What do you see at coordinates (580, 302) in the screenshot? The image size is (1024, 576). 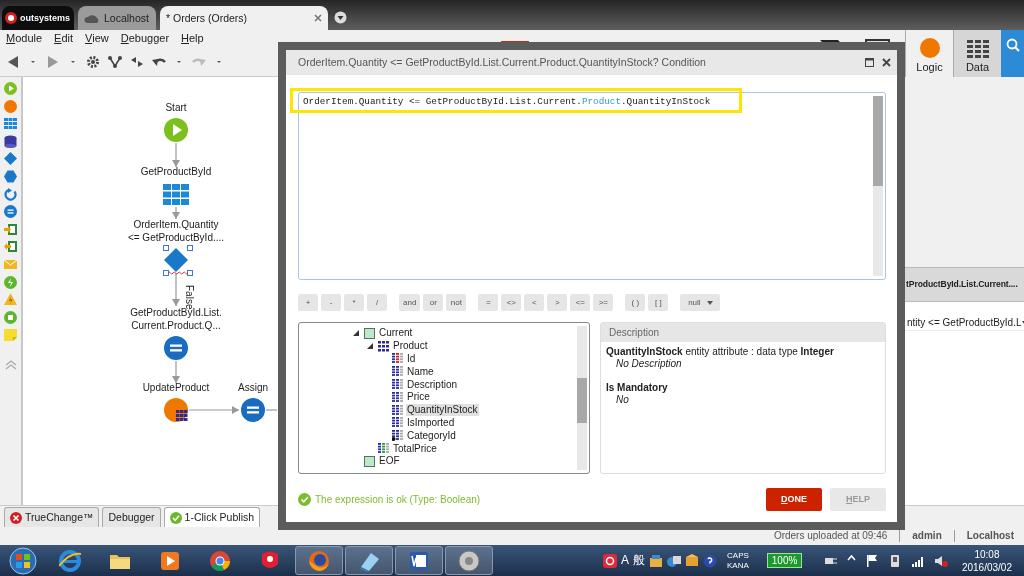 I see `operator-button: <=` at bounding box center [580, 302].